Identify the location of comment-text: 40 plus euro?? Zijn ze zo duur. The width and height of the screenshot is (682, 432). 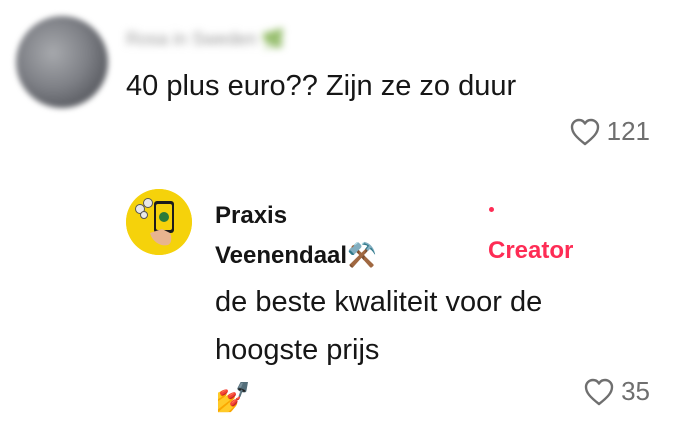
(321, 86).